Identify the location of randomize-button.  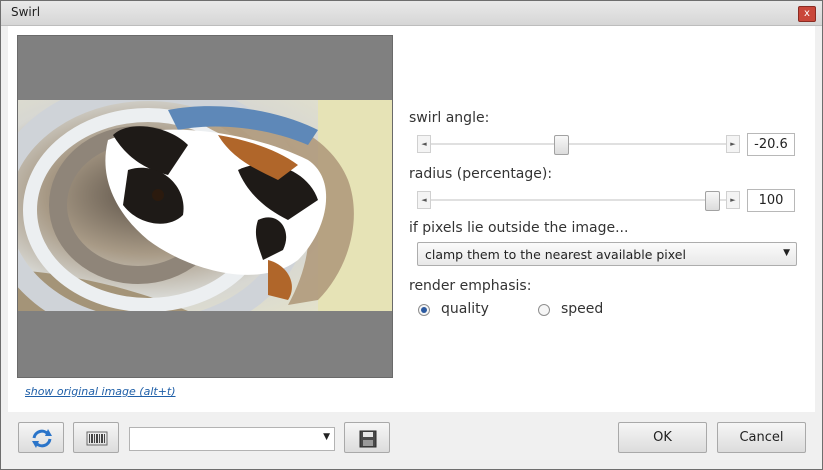
(96, 437).